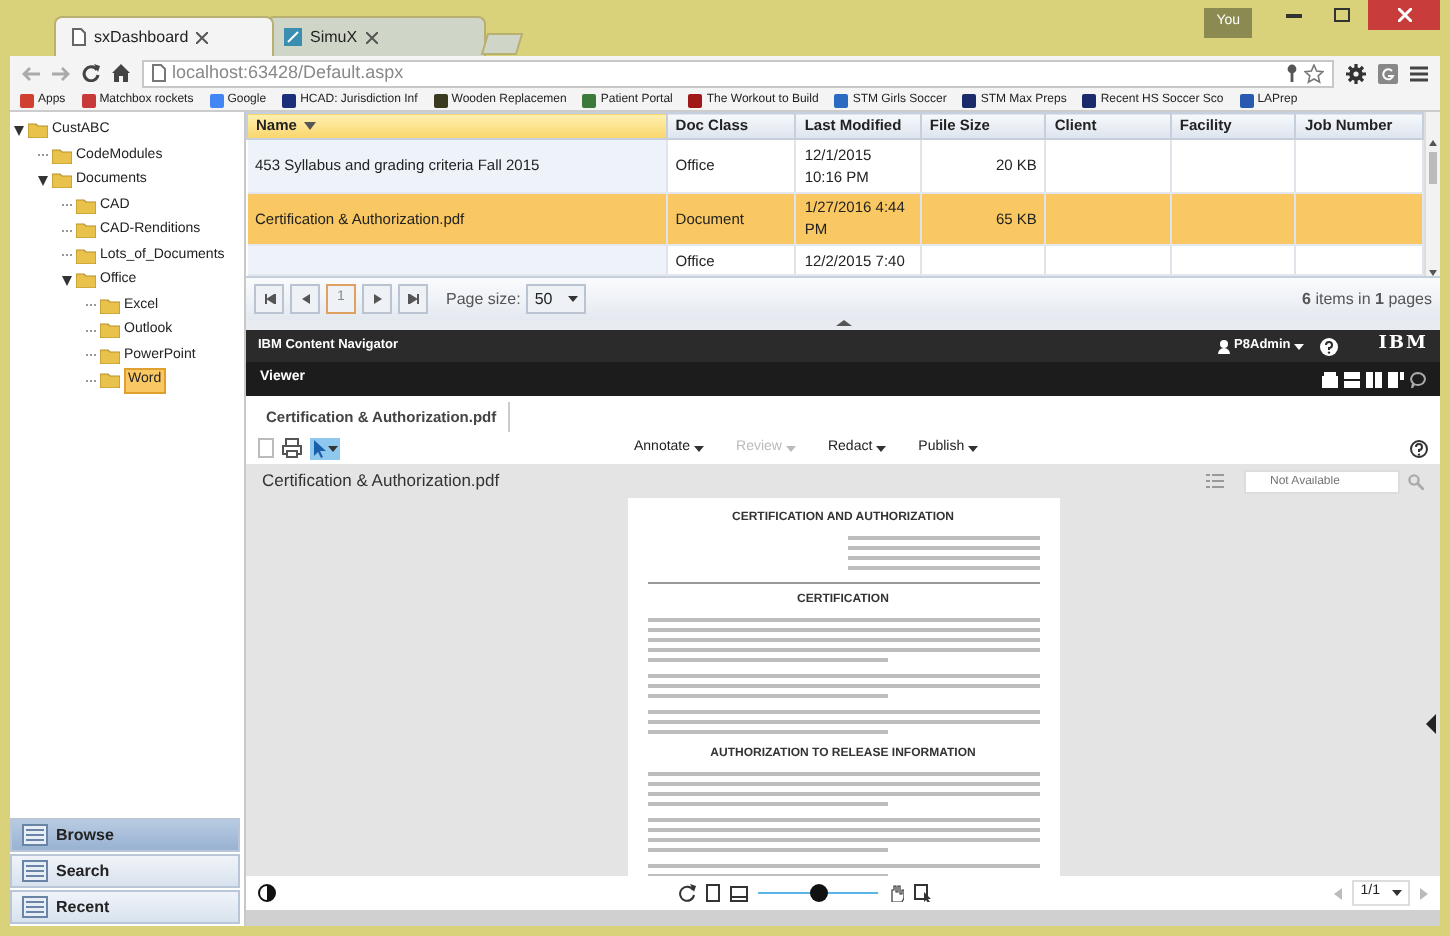  What do you see at coordinates (1292, 72) in the screenshot?
I see `key-icon` at bounding box center [1292, 72].